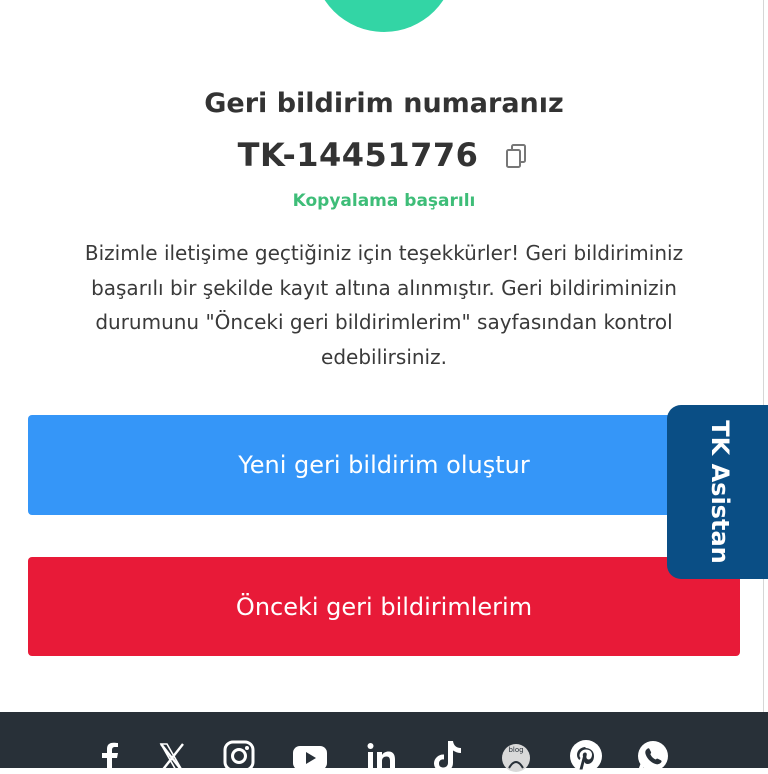 This screenshot has height=774, width=768. I want to click on copy-icon, so click(517, 156).